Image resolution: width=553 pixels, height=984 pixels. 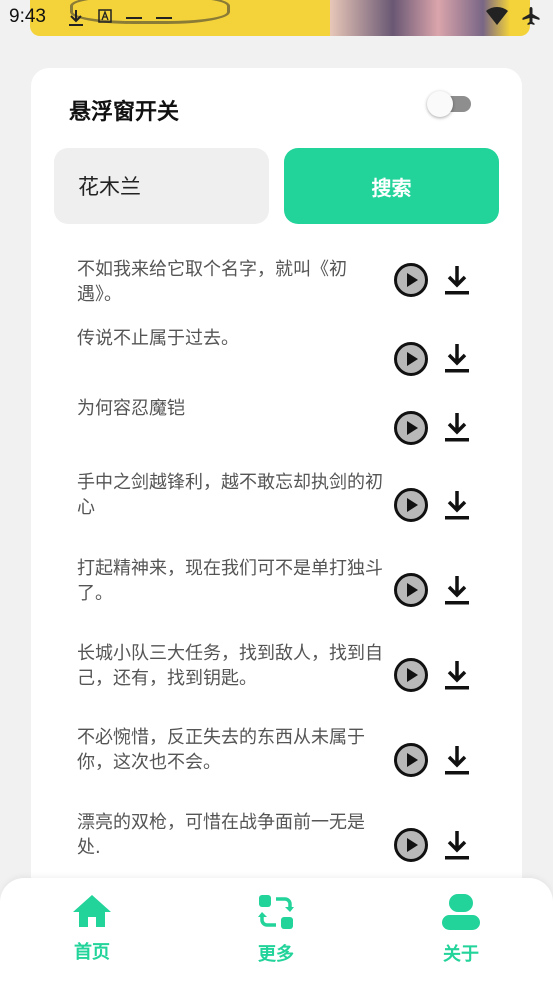 What do you see at coordinates (92, 911) in the screenshot?
I see `home-icon` at bounding box center [92, 911].